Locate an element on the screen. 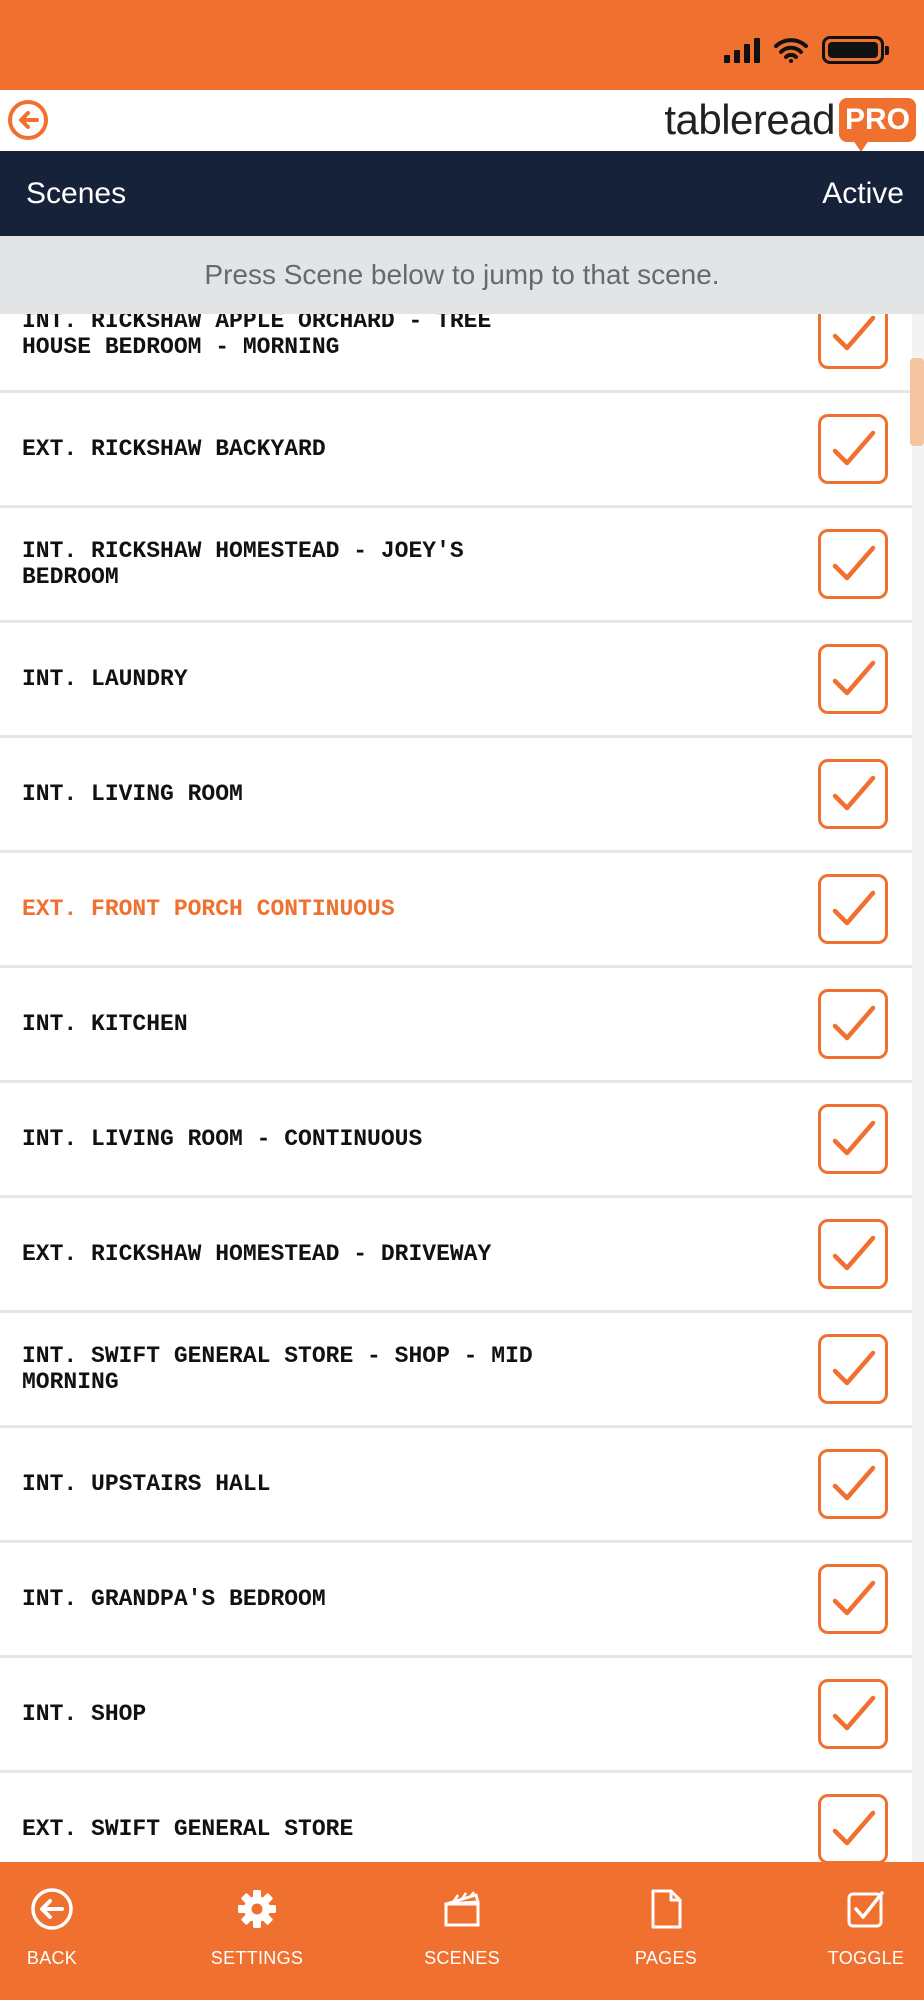 The width and height of the screenshot is (924, 2000). hint-text: Press Scene below to jump to that scene. is located at coordinates (462, 274).